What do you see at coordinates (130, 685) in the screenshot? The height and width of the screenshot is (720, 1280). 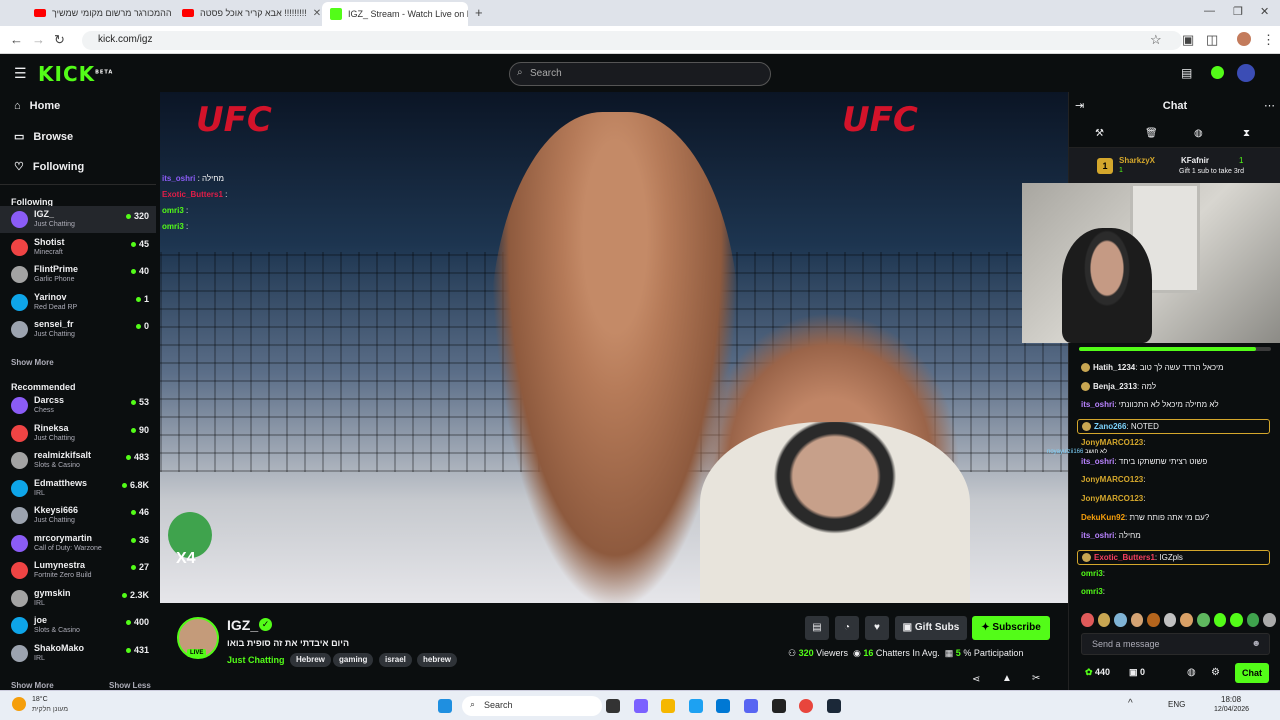 I see `show-less-button: Show Less` at bounding box center [130, 685].